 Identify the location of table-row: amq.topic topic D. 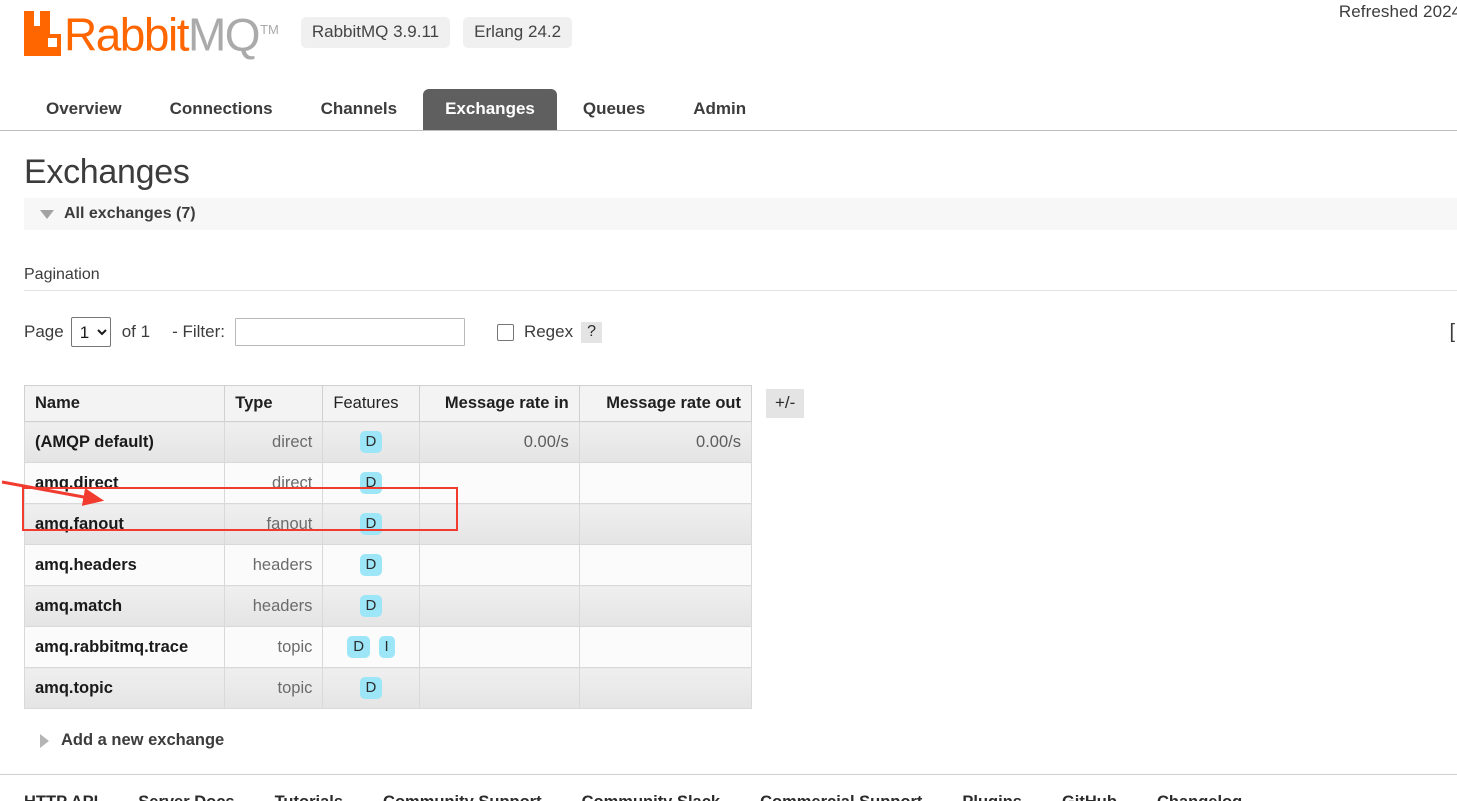
(388, 688).